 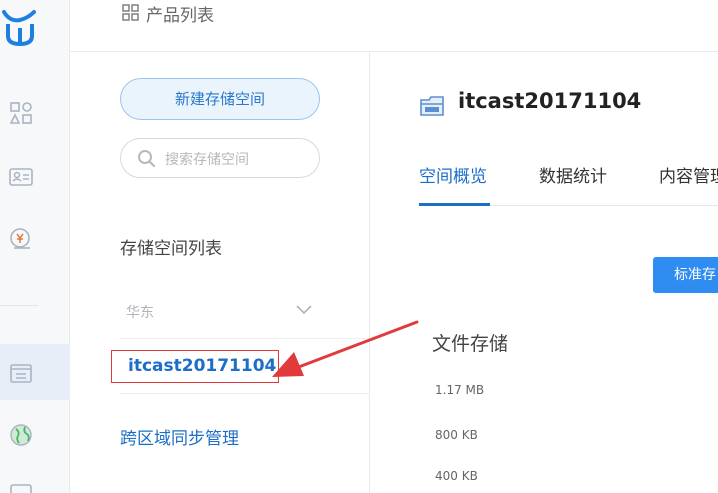 I want to click on breadcrumb-product-list: 产品列表, so click(x=180, y=13).